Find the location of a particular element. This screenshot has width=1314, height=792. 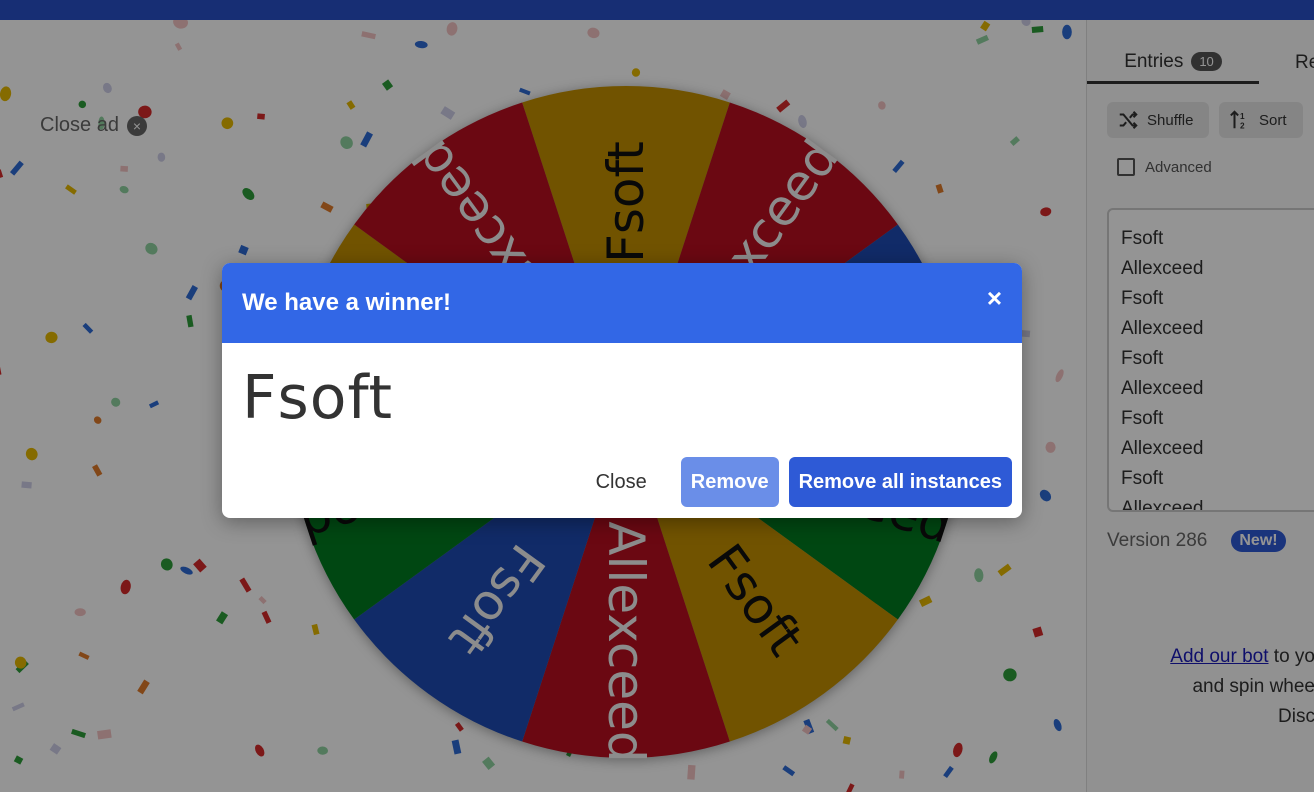

dialog-header: We have a winner! × is located at coordinates (622, 303).